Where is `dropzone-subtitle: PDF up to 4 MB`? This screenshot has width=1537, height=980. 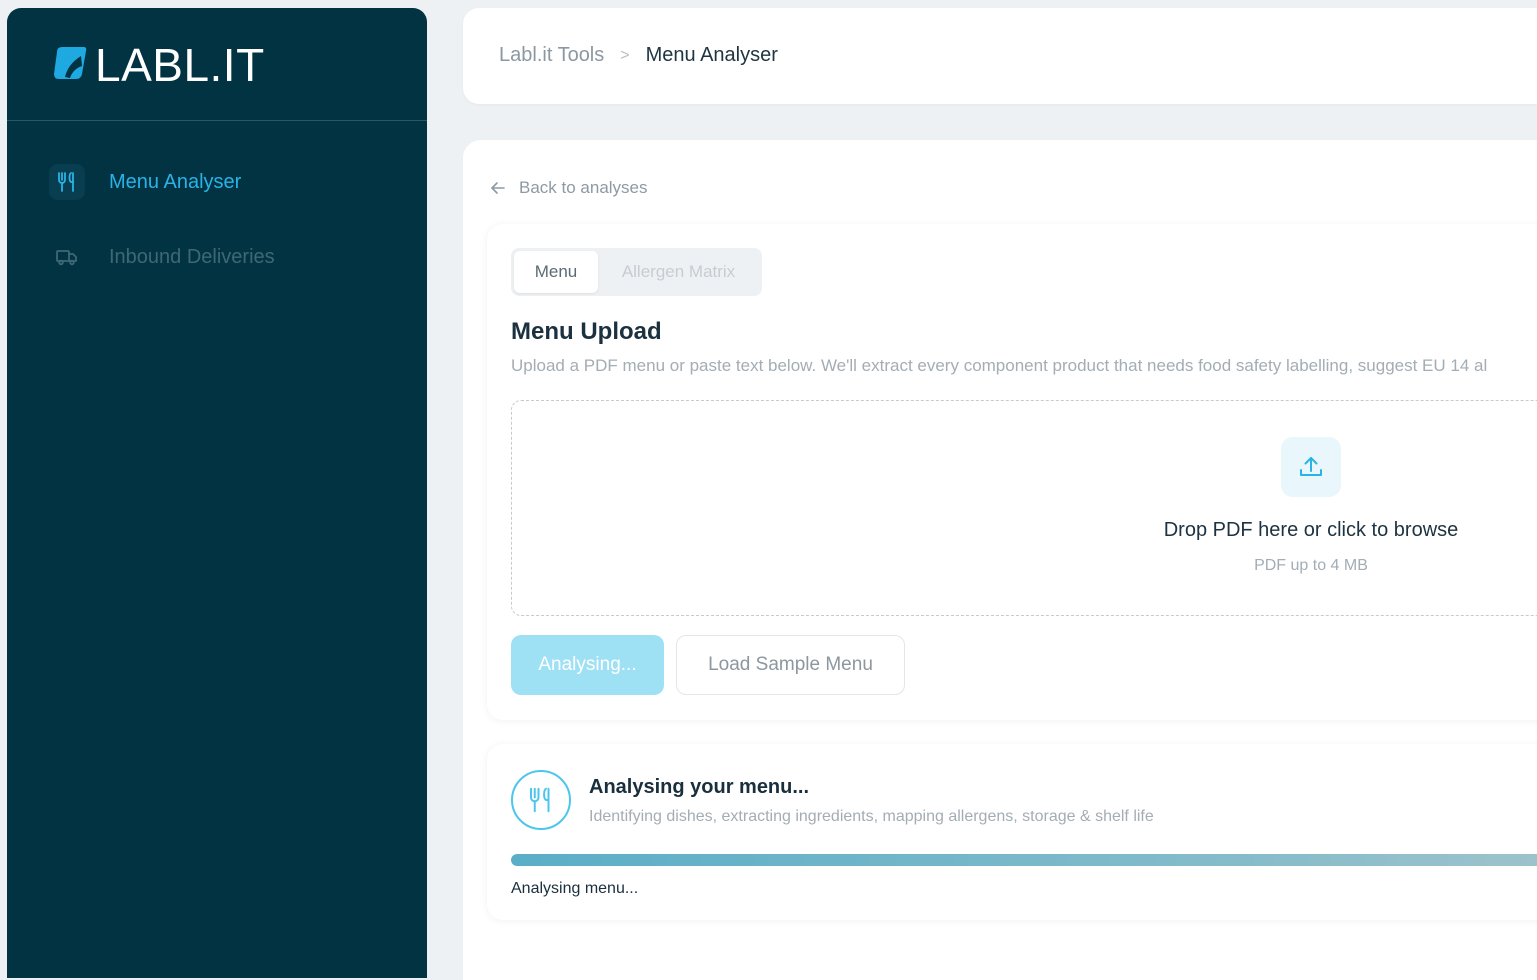 dropzone-subtitle: PDF up to 4 MB is located at coordinates (1311, 565).